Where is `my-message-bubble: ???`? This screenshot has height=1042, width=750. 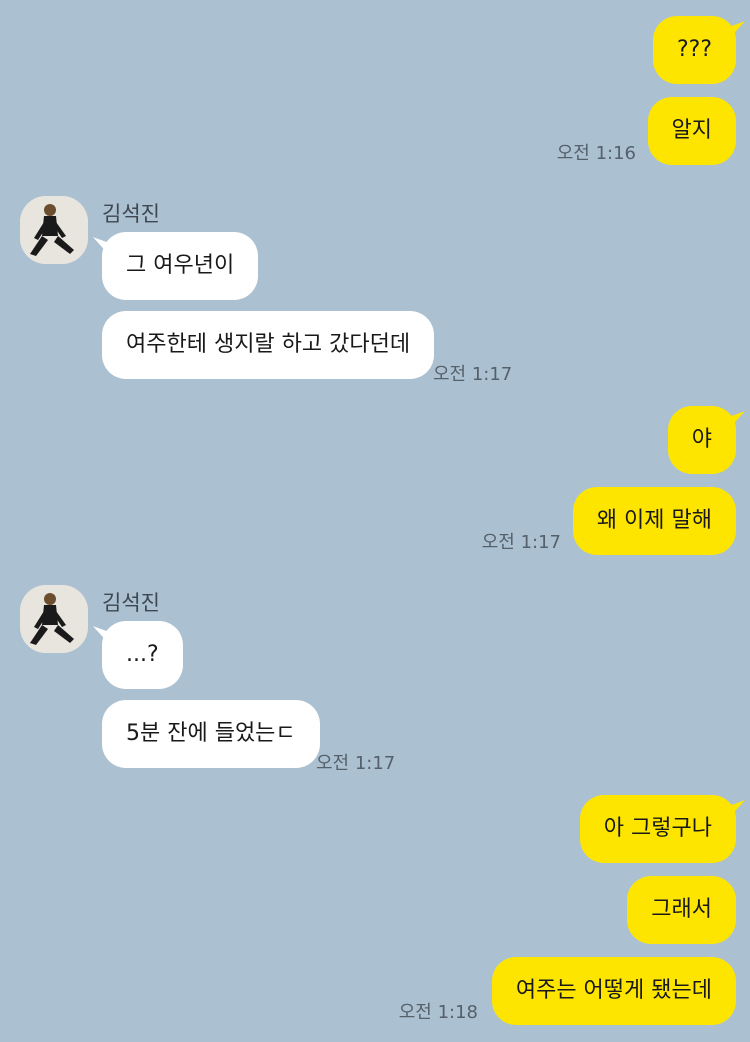
my-message-bubble: ??? is located at coordinates (694, 50).